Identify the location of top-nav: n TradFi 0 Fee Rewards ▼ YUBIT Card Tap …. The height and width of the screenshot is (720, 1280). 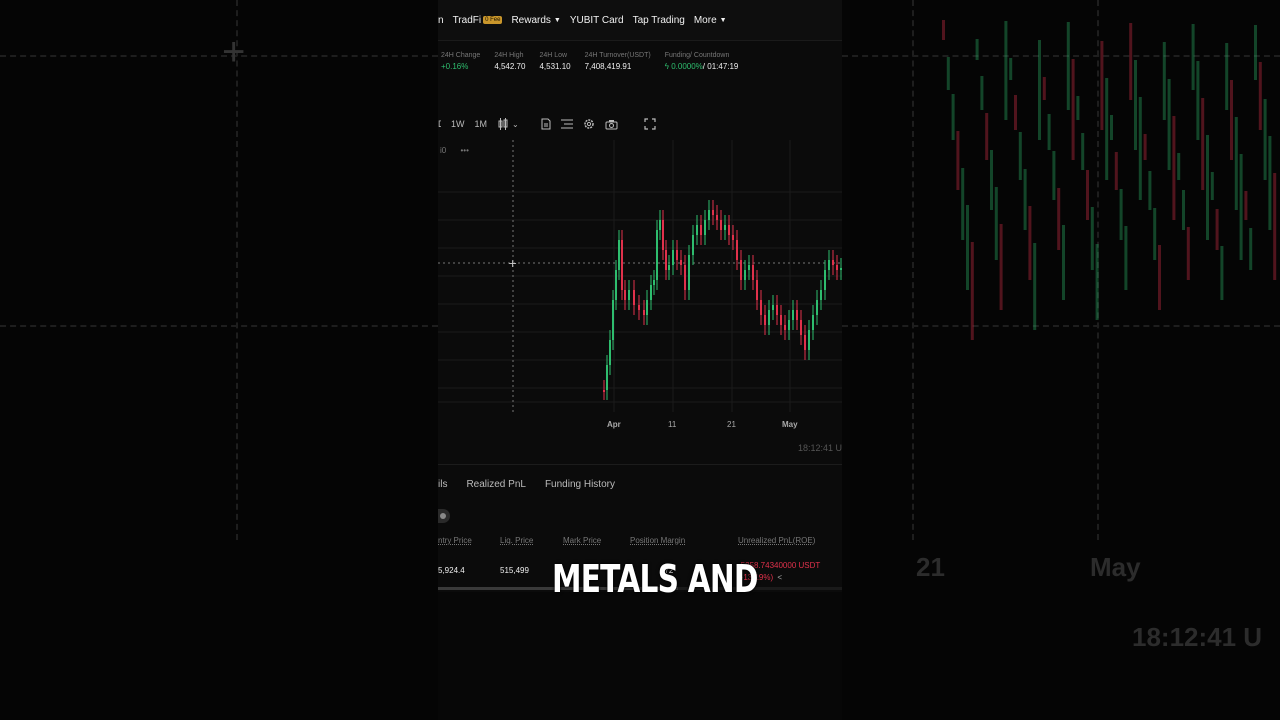
(640, 20).